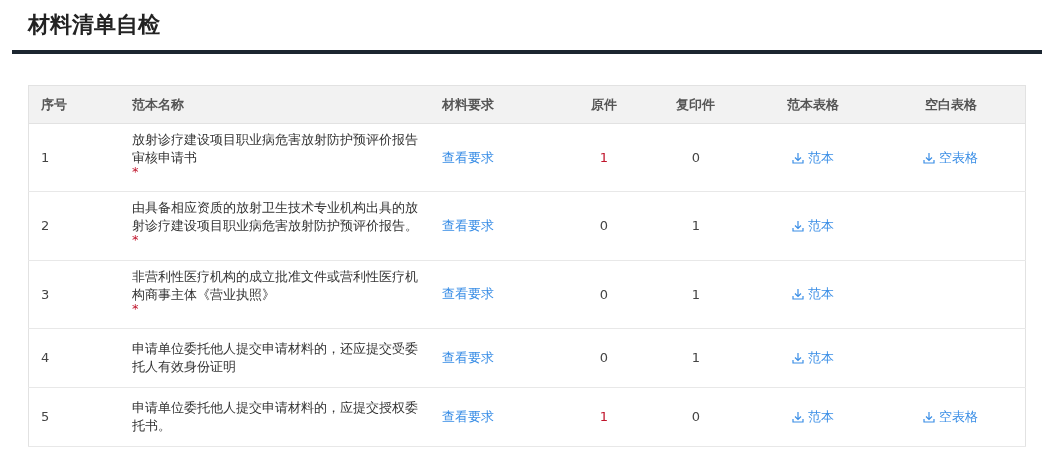 This screenshot has width=1051, height=454. What do you see at coordinates (499, 104) in the screenshot?
I see `column-header: 材料要求` at bounding box center [499, 104].